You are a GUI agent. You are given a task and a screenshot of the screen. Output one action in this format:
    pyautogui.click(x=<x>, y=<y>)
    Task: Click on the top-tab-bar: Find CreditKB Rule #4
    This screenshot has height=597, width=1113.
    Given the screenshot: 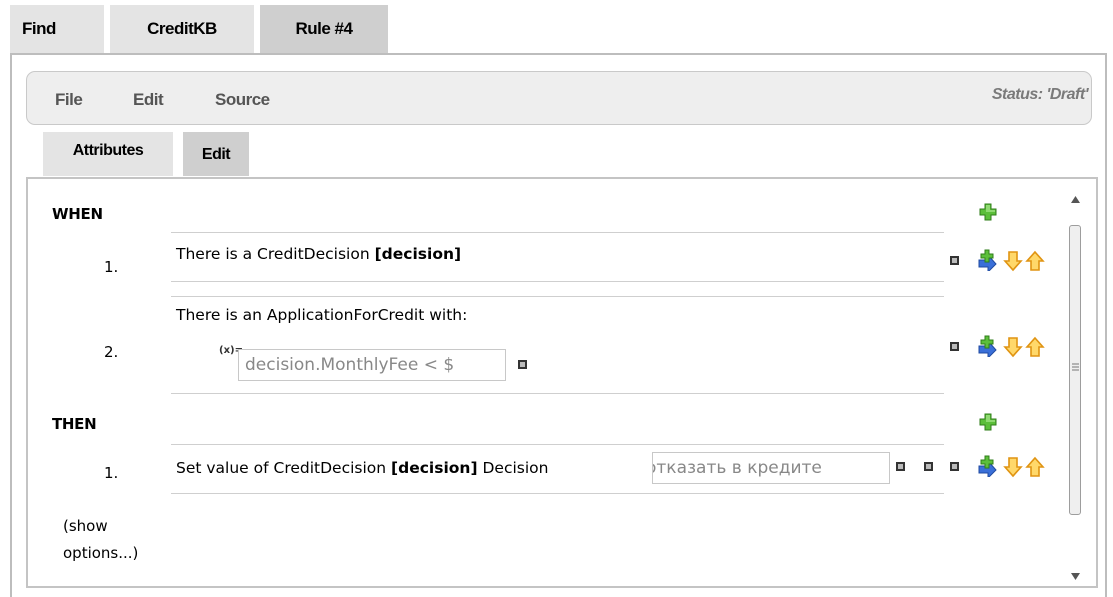 What is the action you would take?
    pyautogui.click(x=202, y=29)
    